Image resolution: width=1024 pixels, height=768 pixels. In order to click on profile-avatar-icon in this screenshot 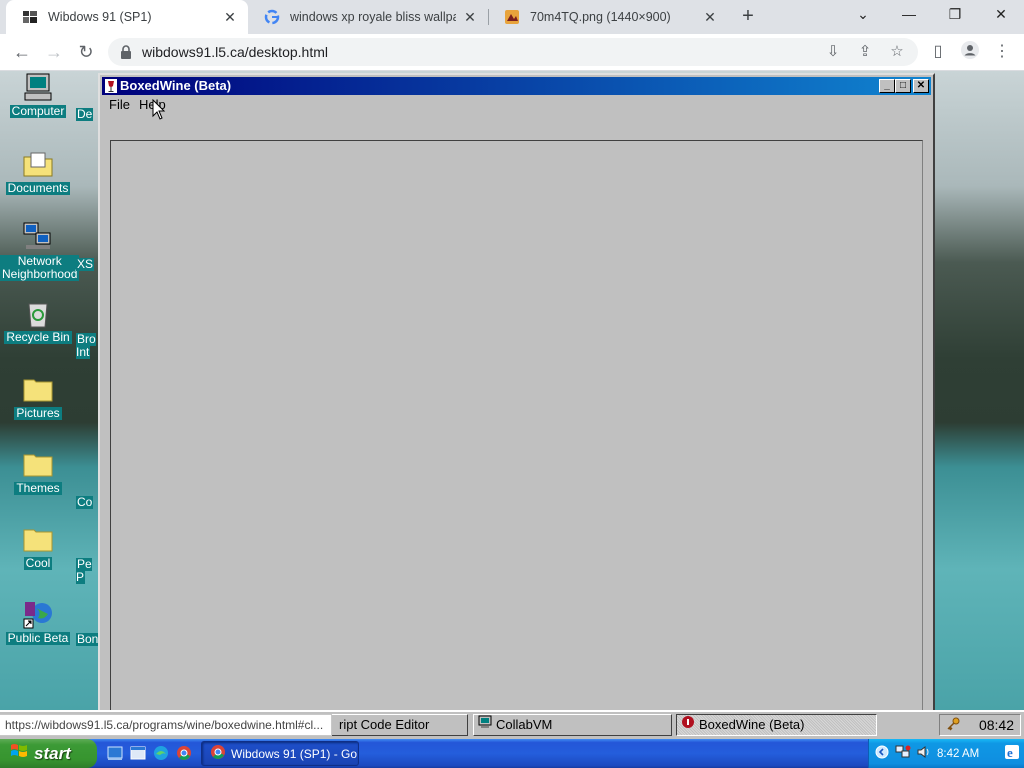, I will do `click(970, 52)`.